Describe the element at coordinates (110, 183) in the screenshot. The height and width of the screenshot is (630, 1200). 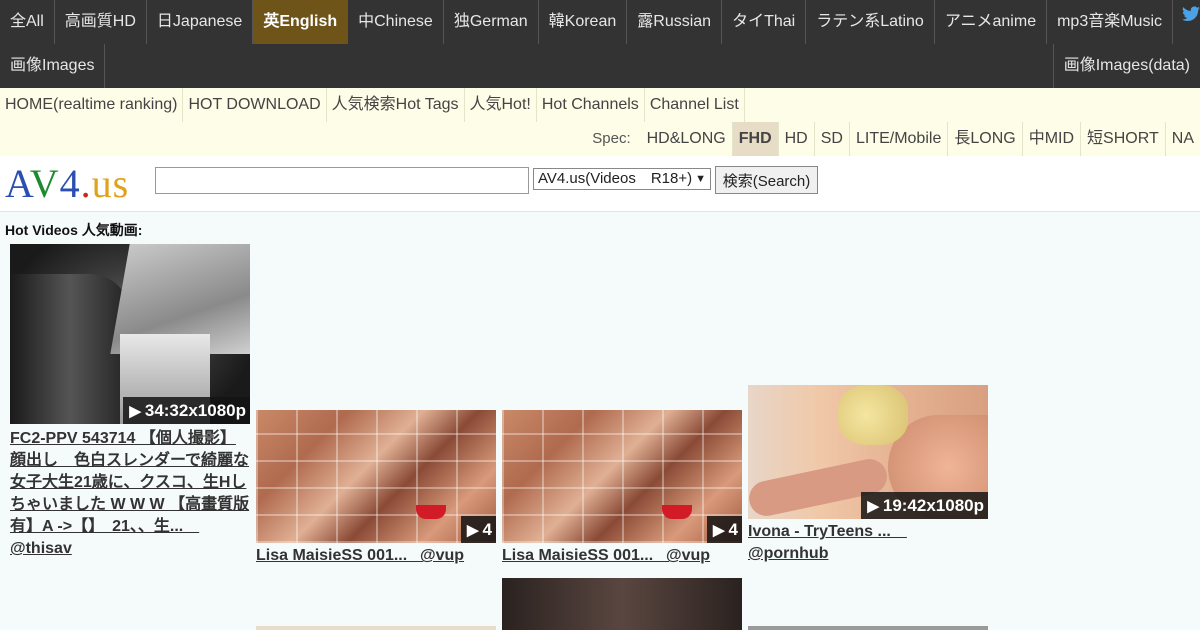
I see `logo-part-us: us` at that location.